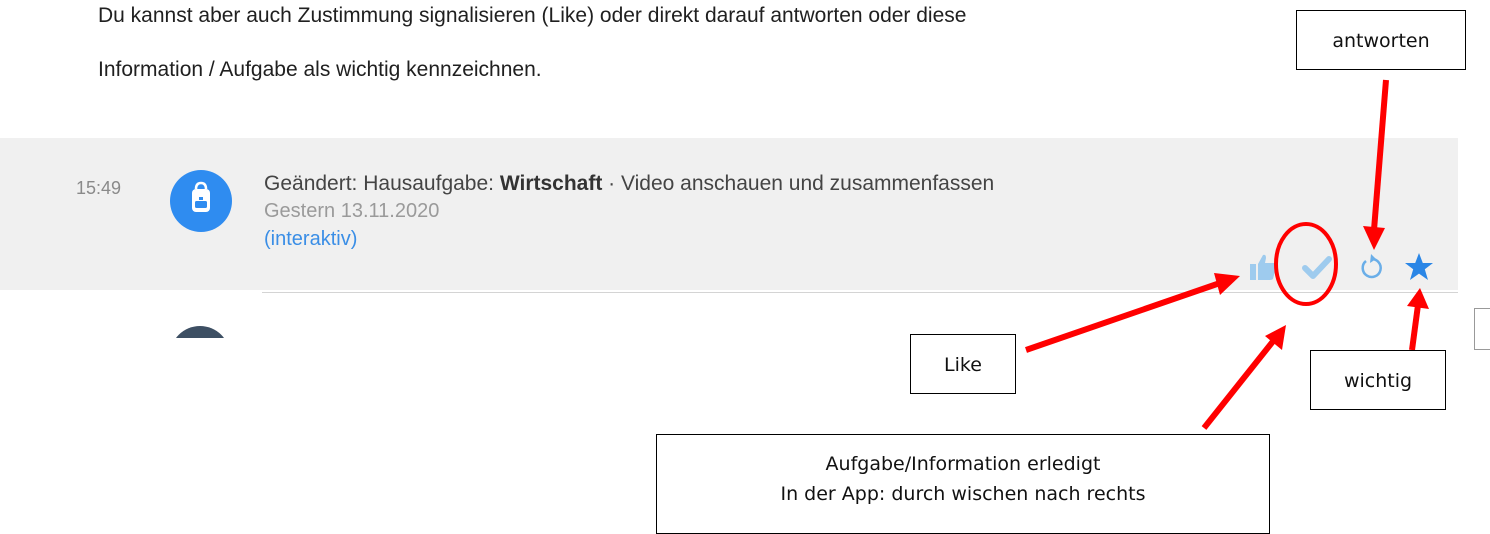 The image size is (1490, 534). What do you see at coordinates (1123, 316) in the screenshot?
I see `arrow-like` at bounding box center [1123, 316].